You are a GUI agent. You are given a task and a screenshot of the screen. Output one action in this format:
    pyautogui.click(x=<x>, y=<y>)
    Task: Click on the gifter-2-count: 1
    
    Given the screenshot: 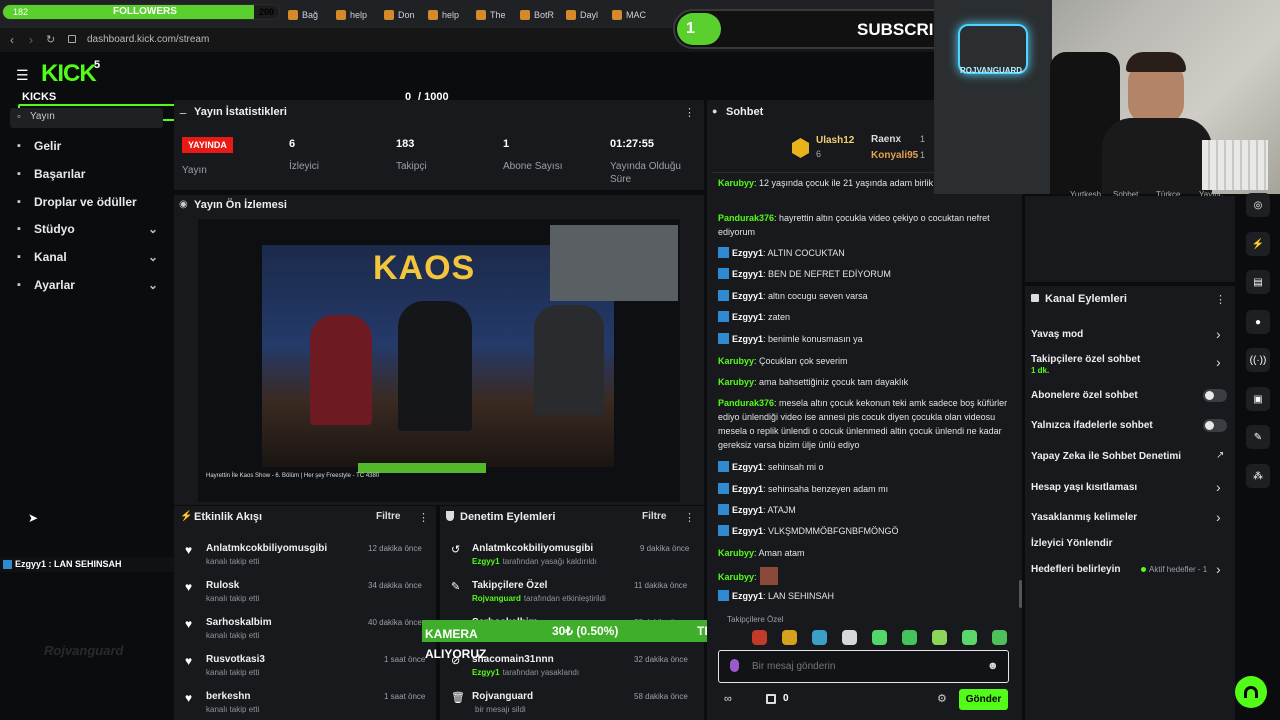 What is the action you would take?
    pyautogui.click(x=923, y=139)
    